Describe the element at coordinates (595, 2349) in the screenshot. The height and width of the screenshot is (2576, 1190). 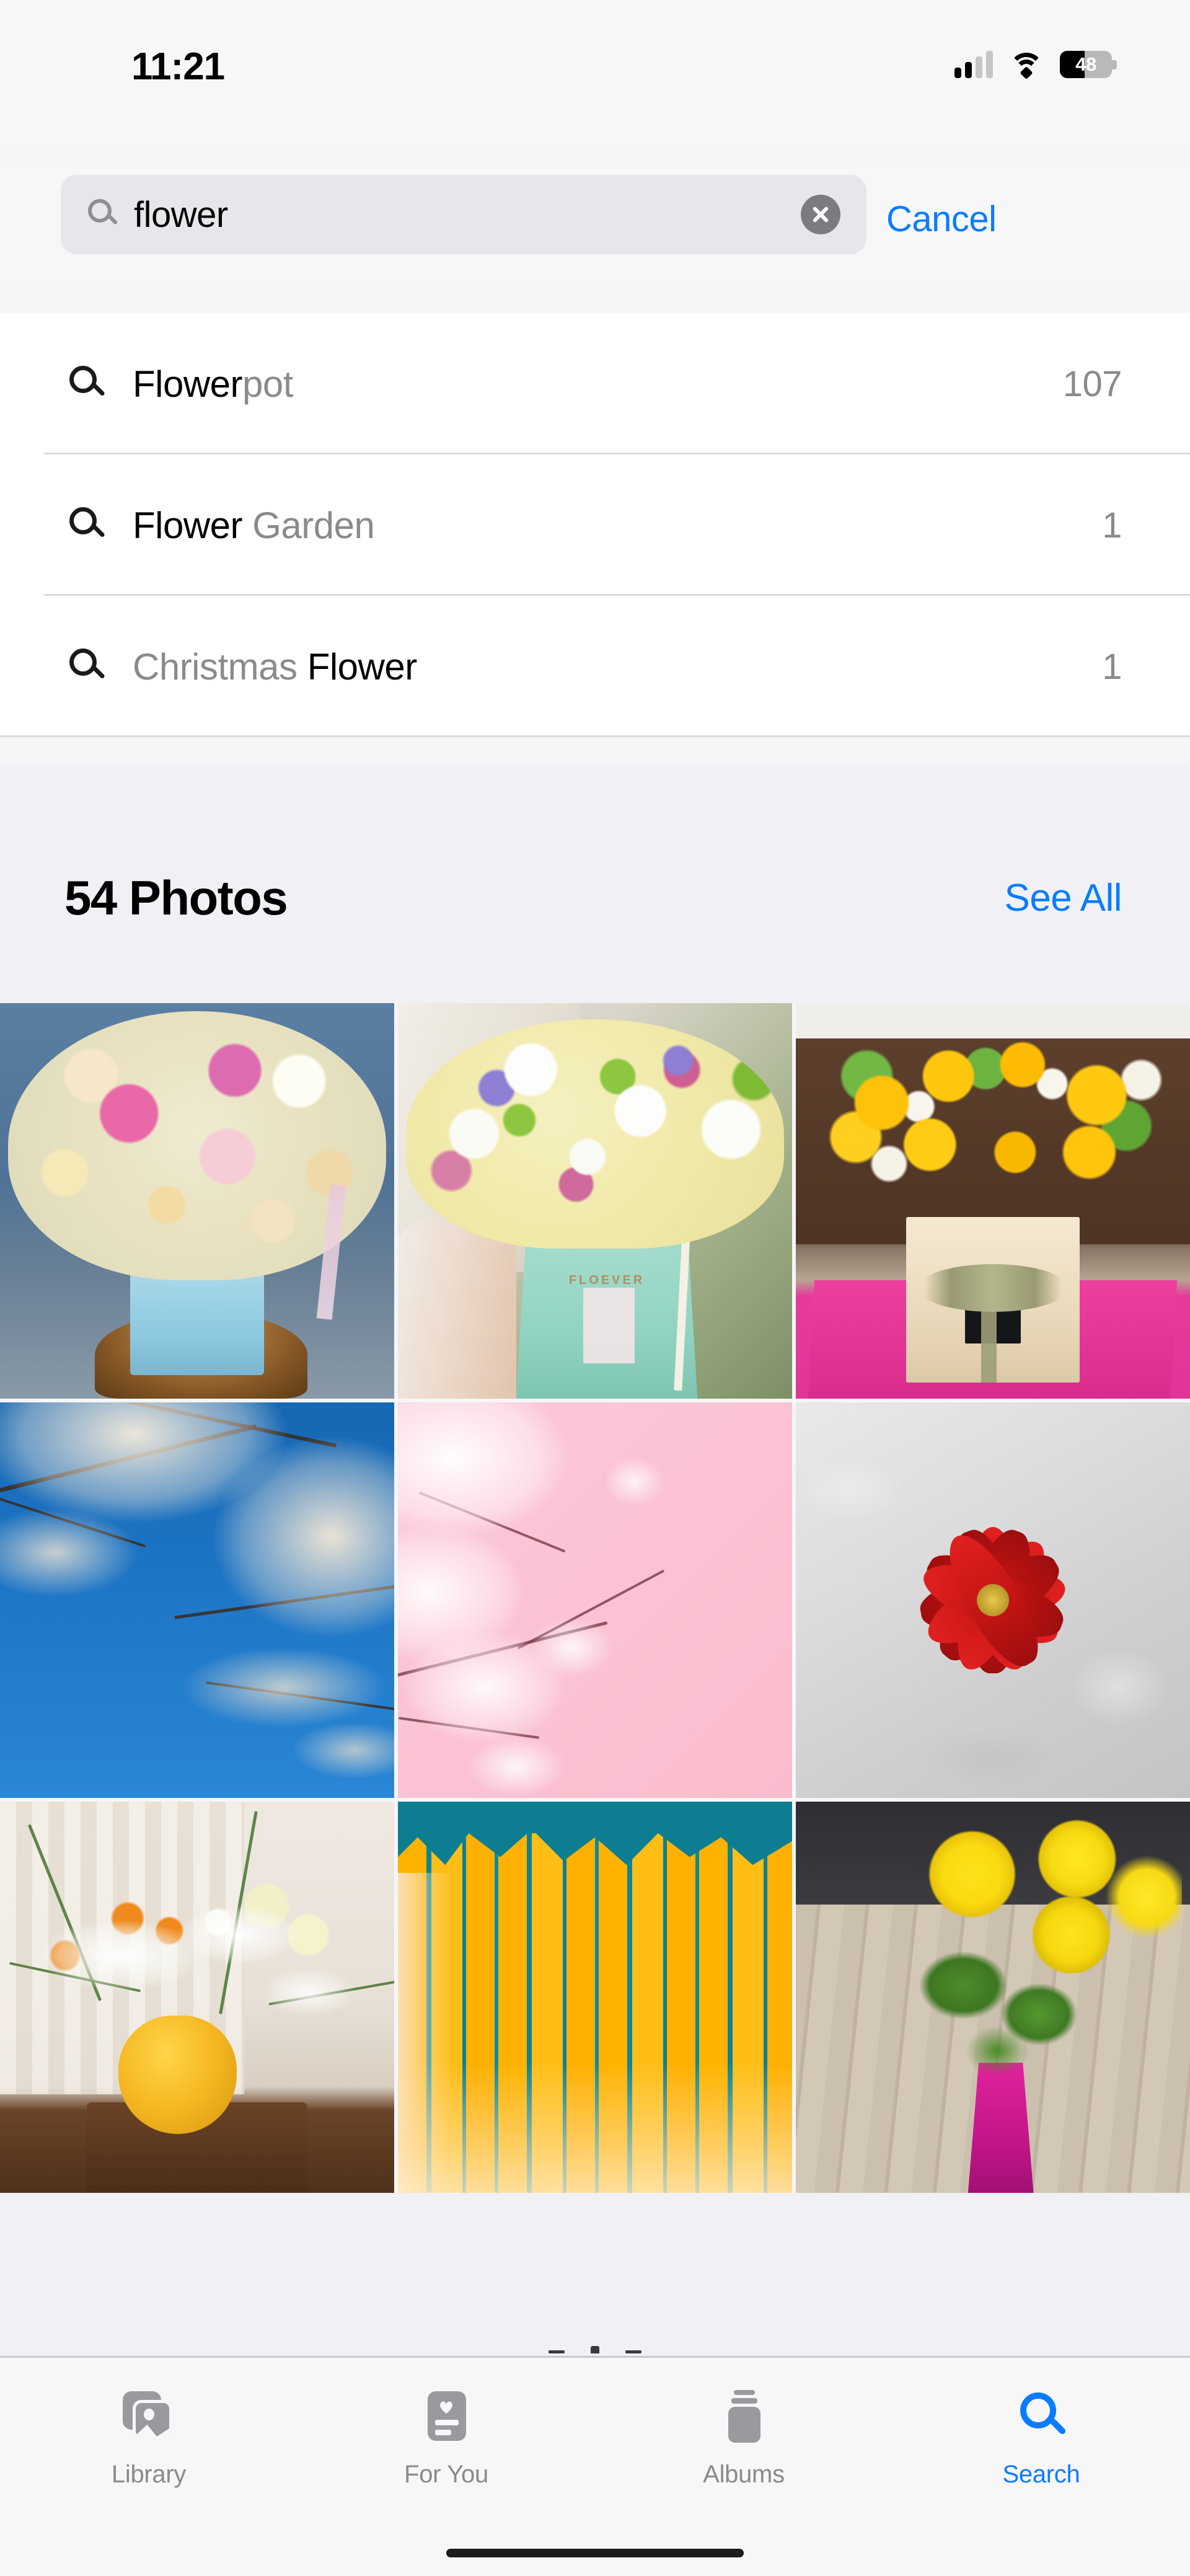
I see `partially-scrolled-content` at that location.